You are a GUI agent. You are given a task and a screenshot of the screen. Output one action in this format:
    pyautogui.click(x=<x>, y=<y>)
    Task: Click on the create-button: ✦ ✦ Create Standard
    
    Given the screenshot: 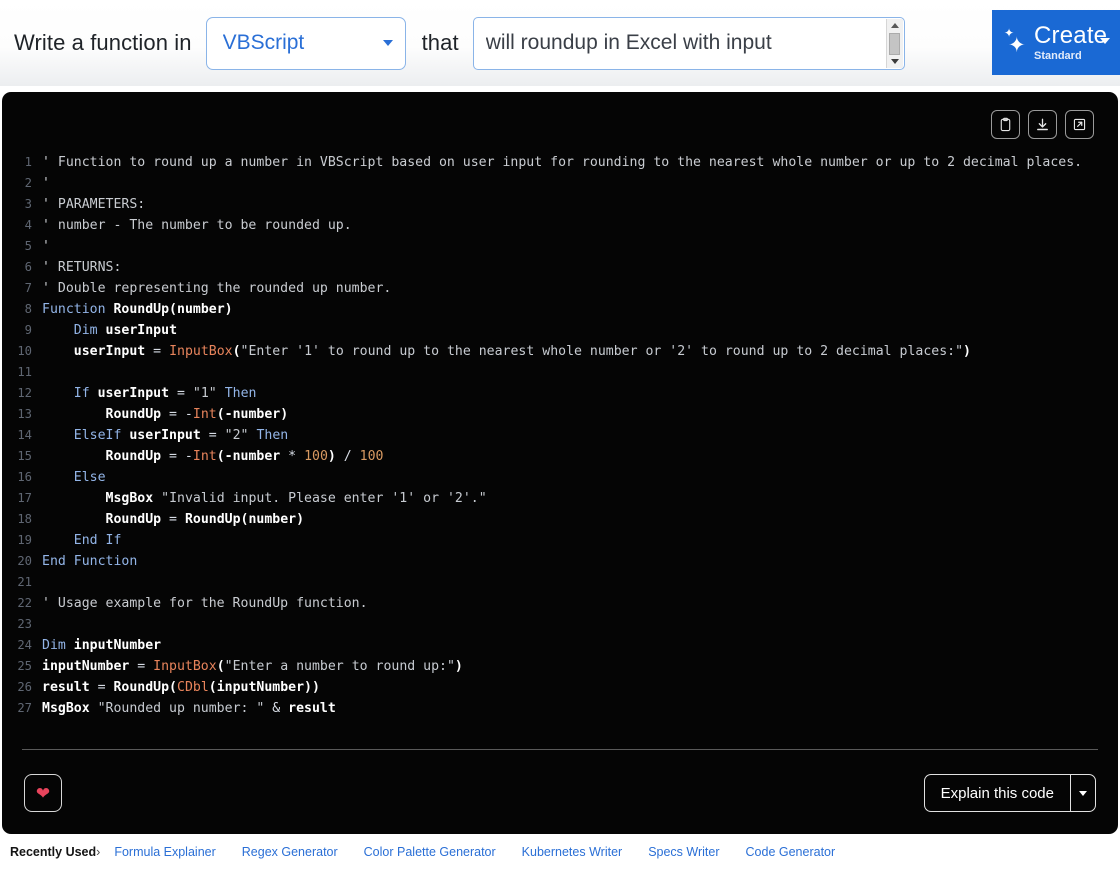 What is the action you would take?
    pyautogui.click(x=1056, y=42)
    